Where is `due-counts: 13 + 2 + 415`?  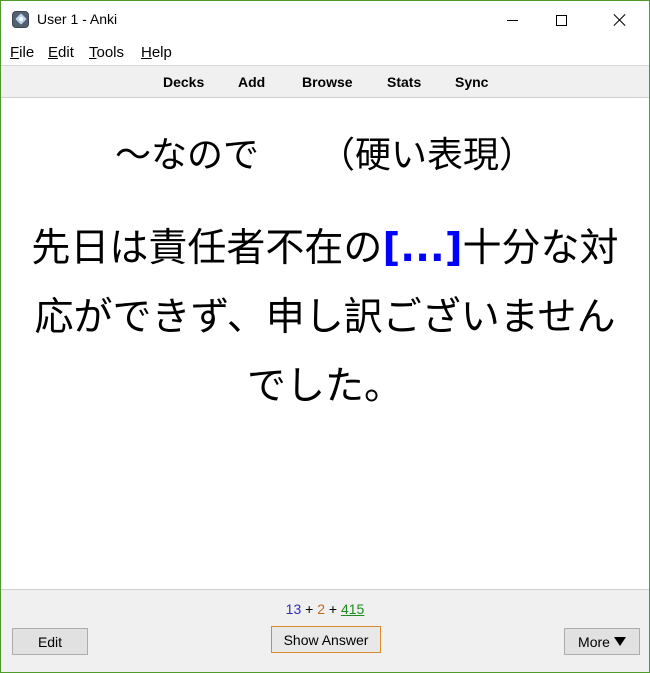 due-counts: 13 + 2 + 415 is located at coordinates (325, 609).